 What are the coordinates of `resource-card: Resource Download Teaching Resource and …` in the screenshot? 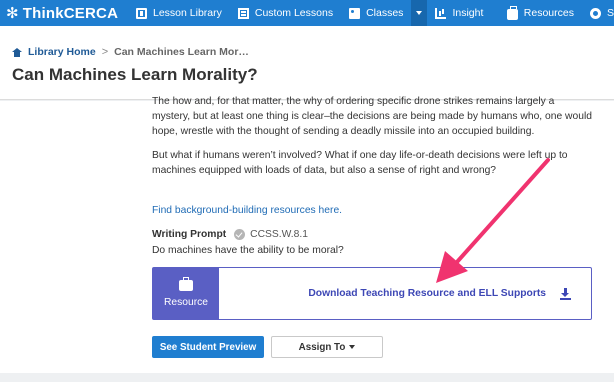 It's located at (372, 293).